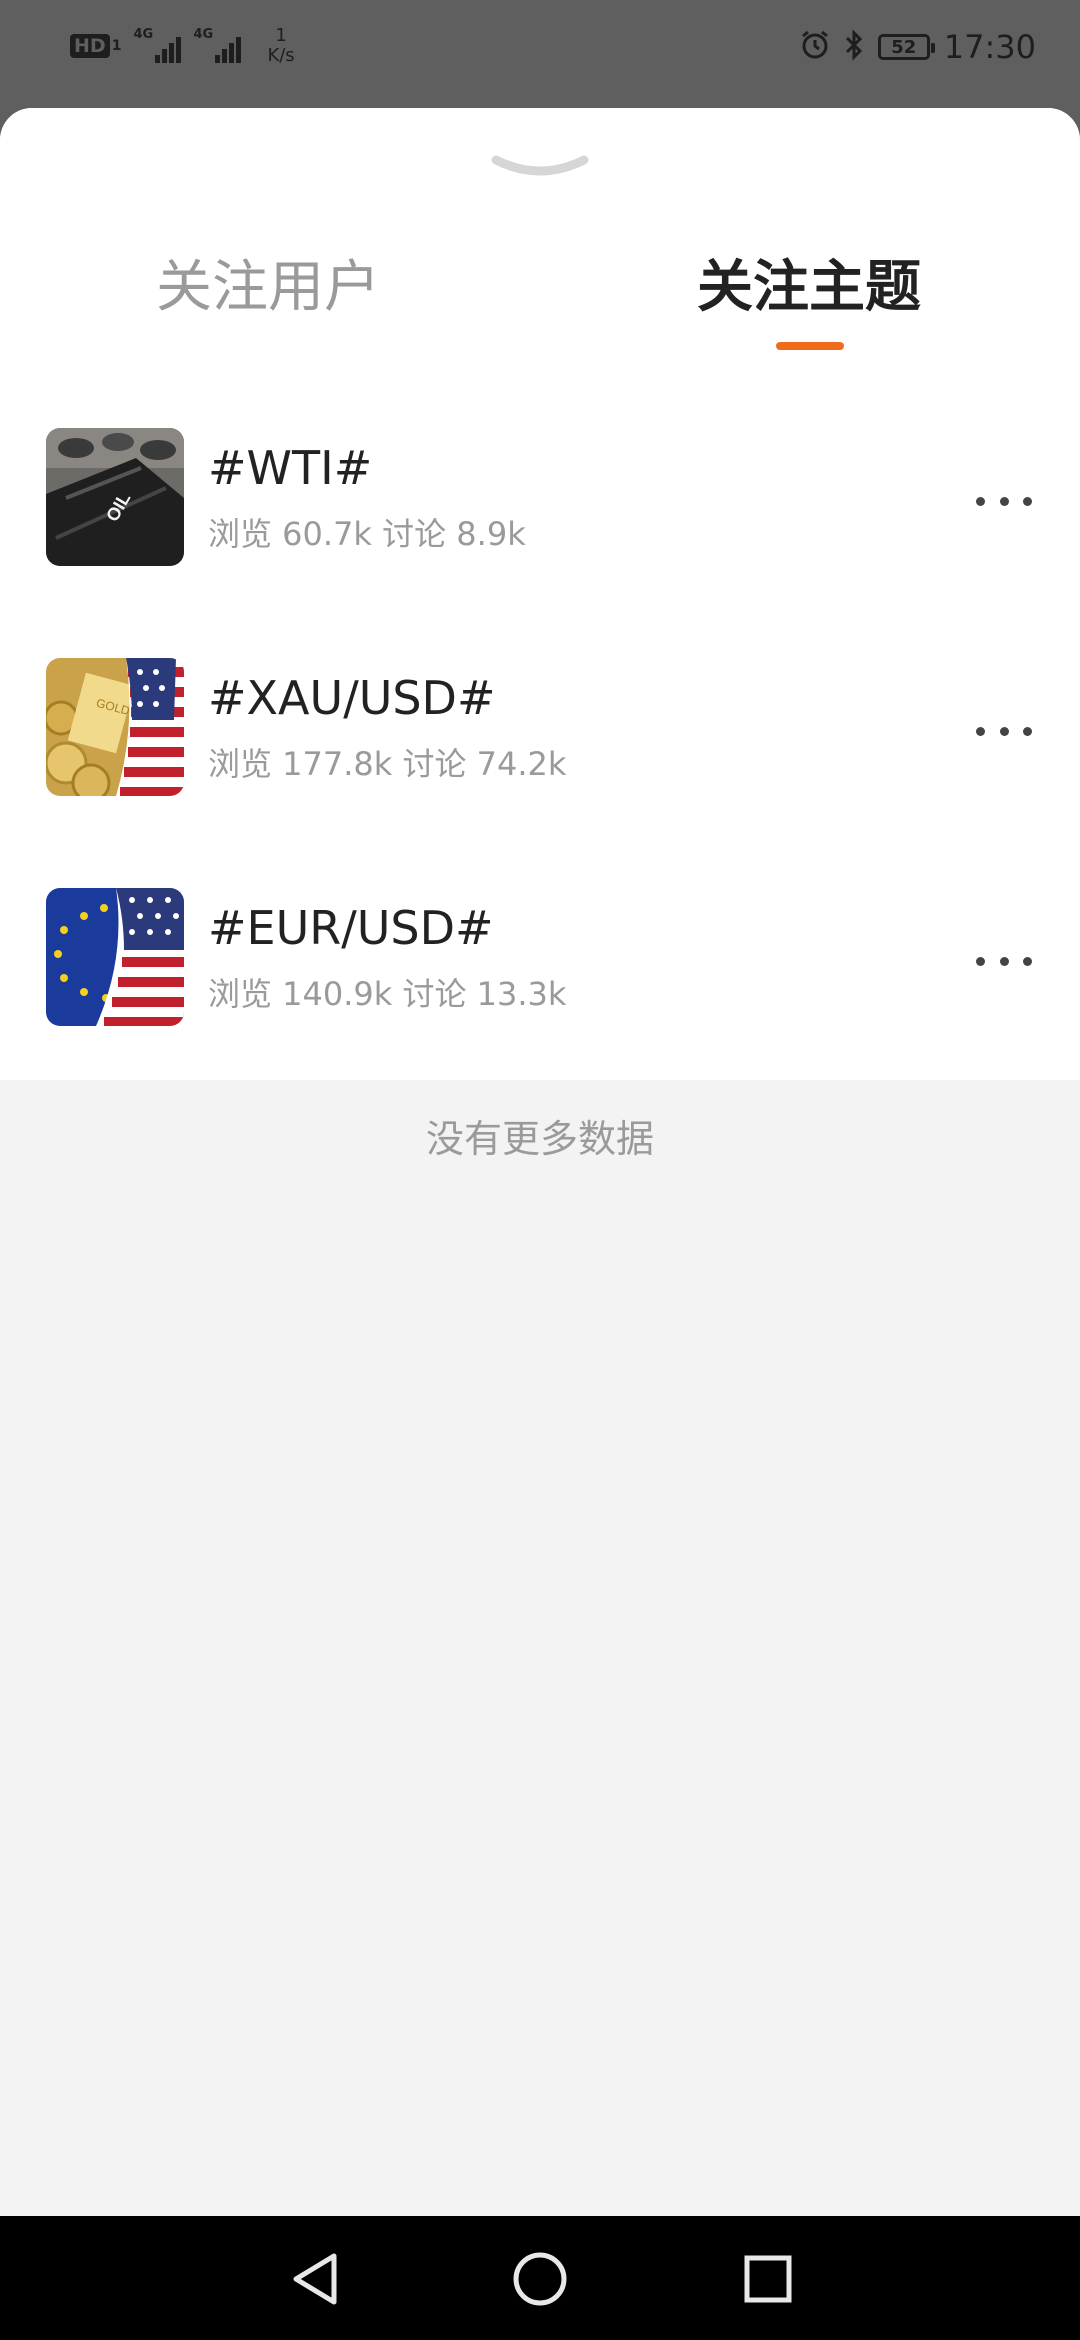  I want to click on topic-title: #EUR/USD#, so click(351, 928).